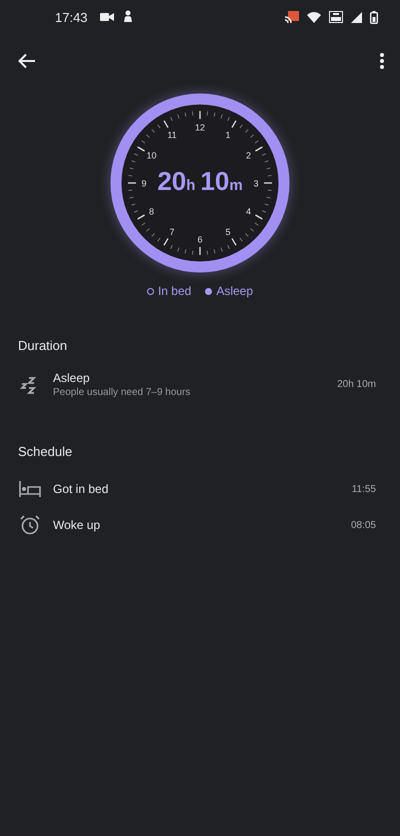  What do you see at coordinates (382, 61) in the screenshot?
I see `more-vertical-icon` at bounding box center [382, 61].